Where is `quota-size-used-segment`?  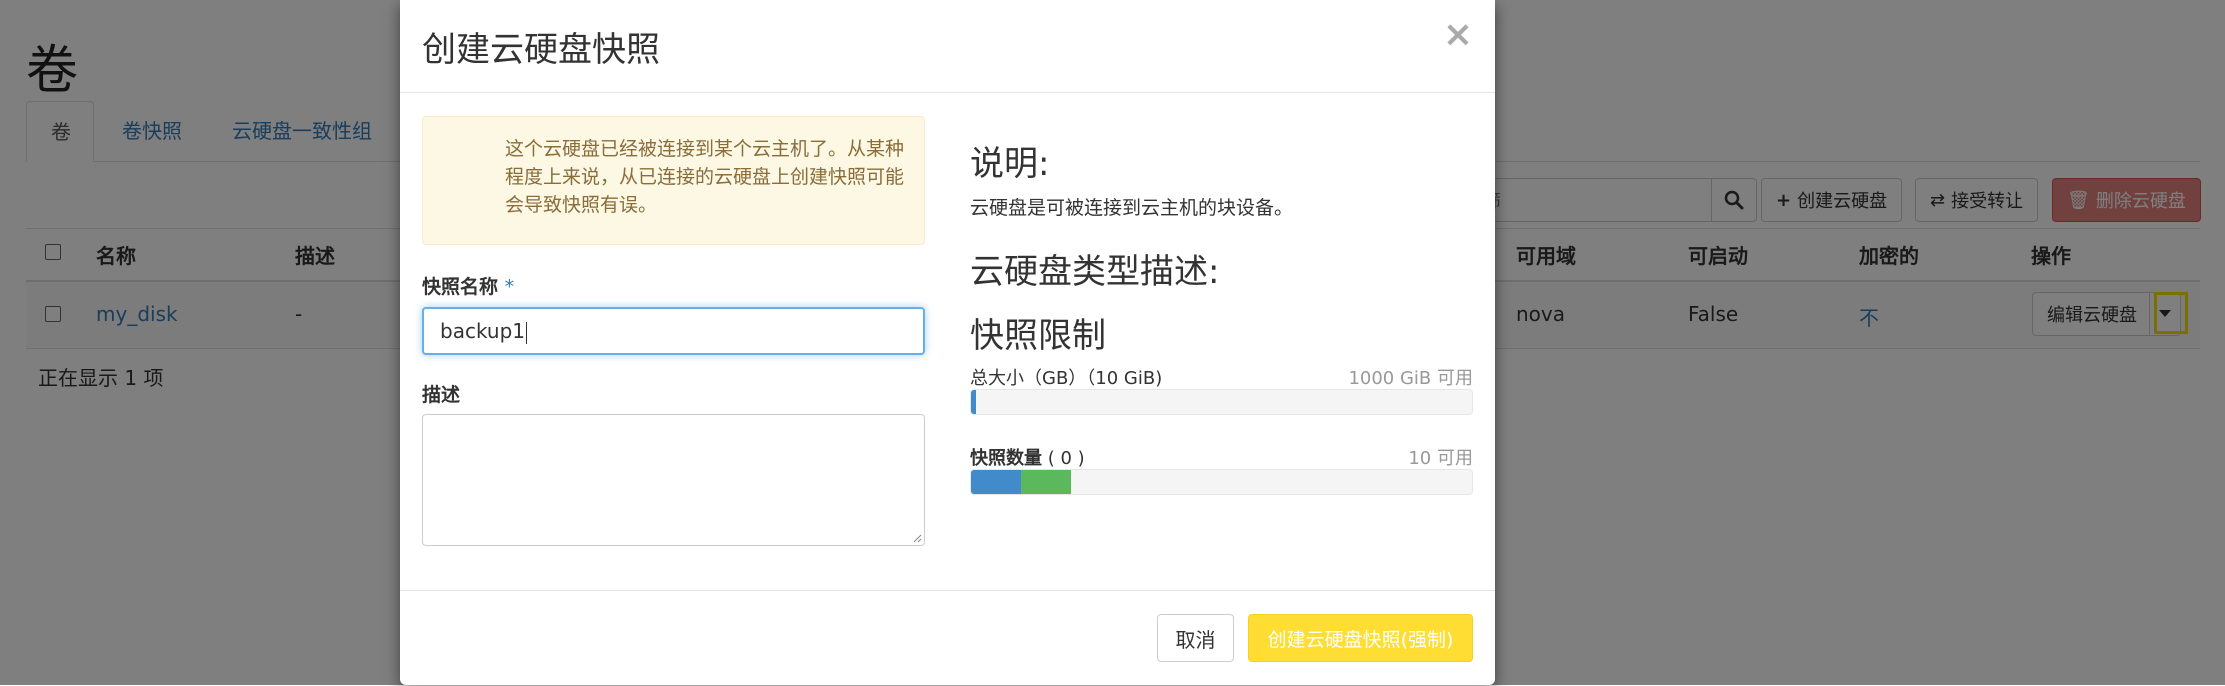 quota-size-used-segment is located at coordinates (973, 402).